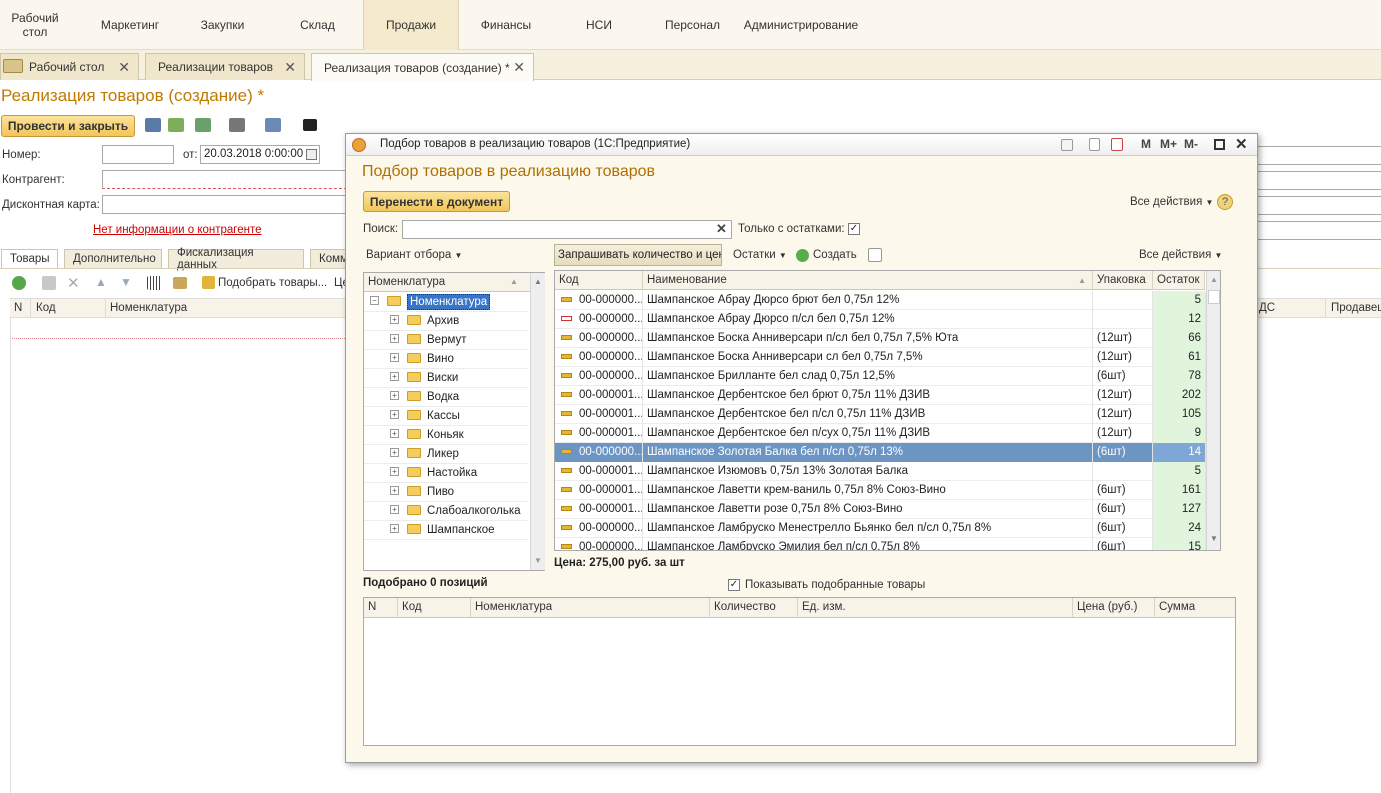 This screenshot has width=1381, height=793. Describe the element at coordinates (446, 321) in the screenshot. I see `tree-item: + Архив` at that location.